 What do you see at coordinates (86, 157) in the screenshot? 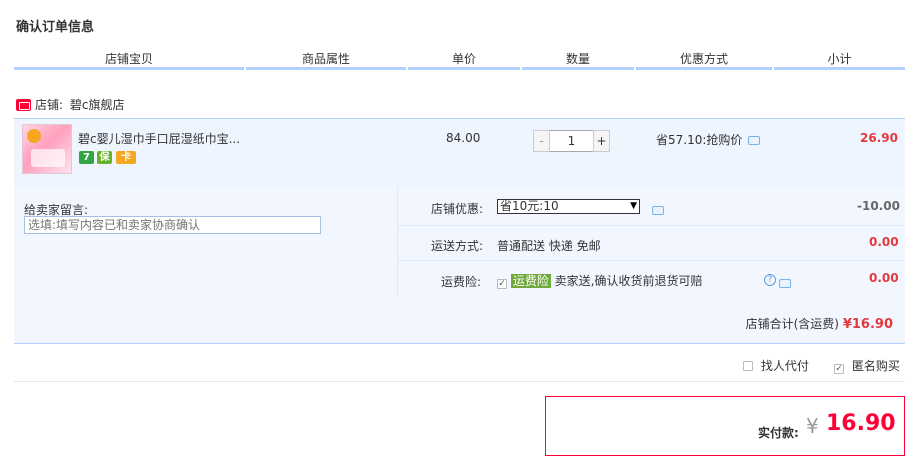
I see `seven-day-return-icon: 7` at bounding box center [86, 157].